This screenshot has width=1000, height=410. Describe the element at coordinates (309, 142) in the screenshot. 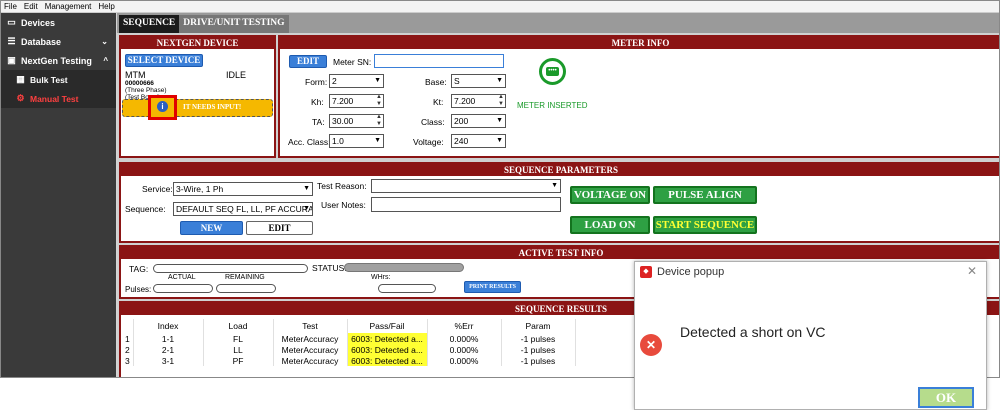

I see `acc-class-label: Acc. Class:` at that location.